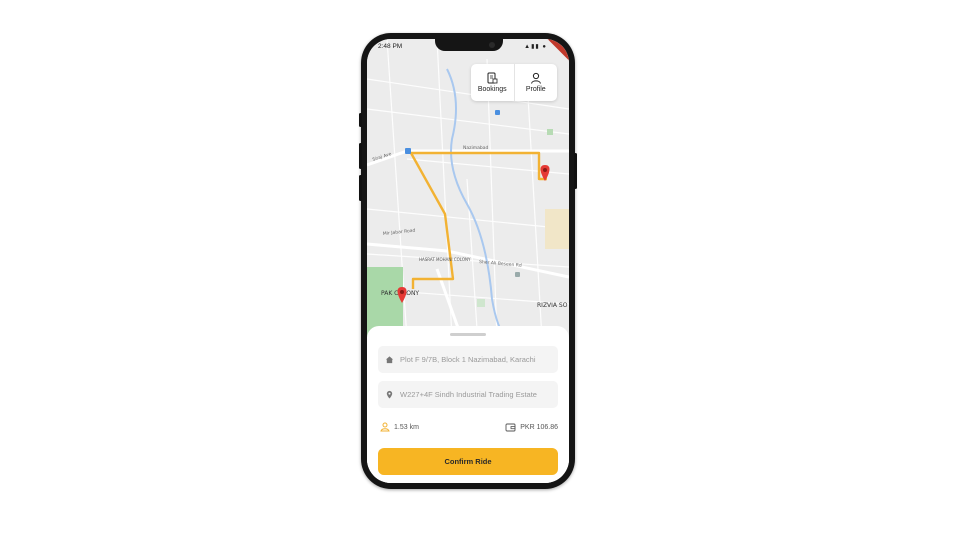  Describe the element at coordinates (535, 89) in the screenshot. I see `profile-label: Profile` at that location.